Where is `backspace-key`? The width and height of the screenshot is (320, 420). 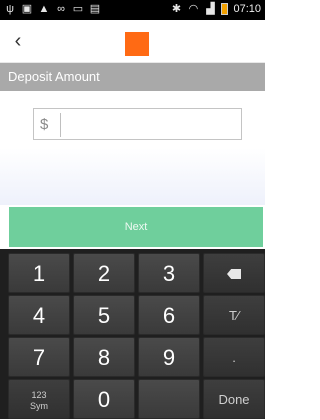
backspace-key is located at coordinates (234, 273).